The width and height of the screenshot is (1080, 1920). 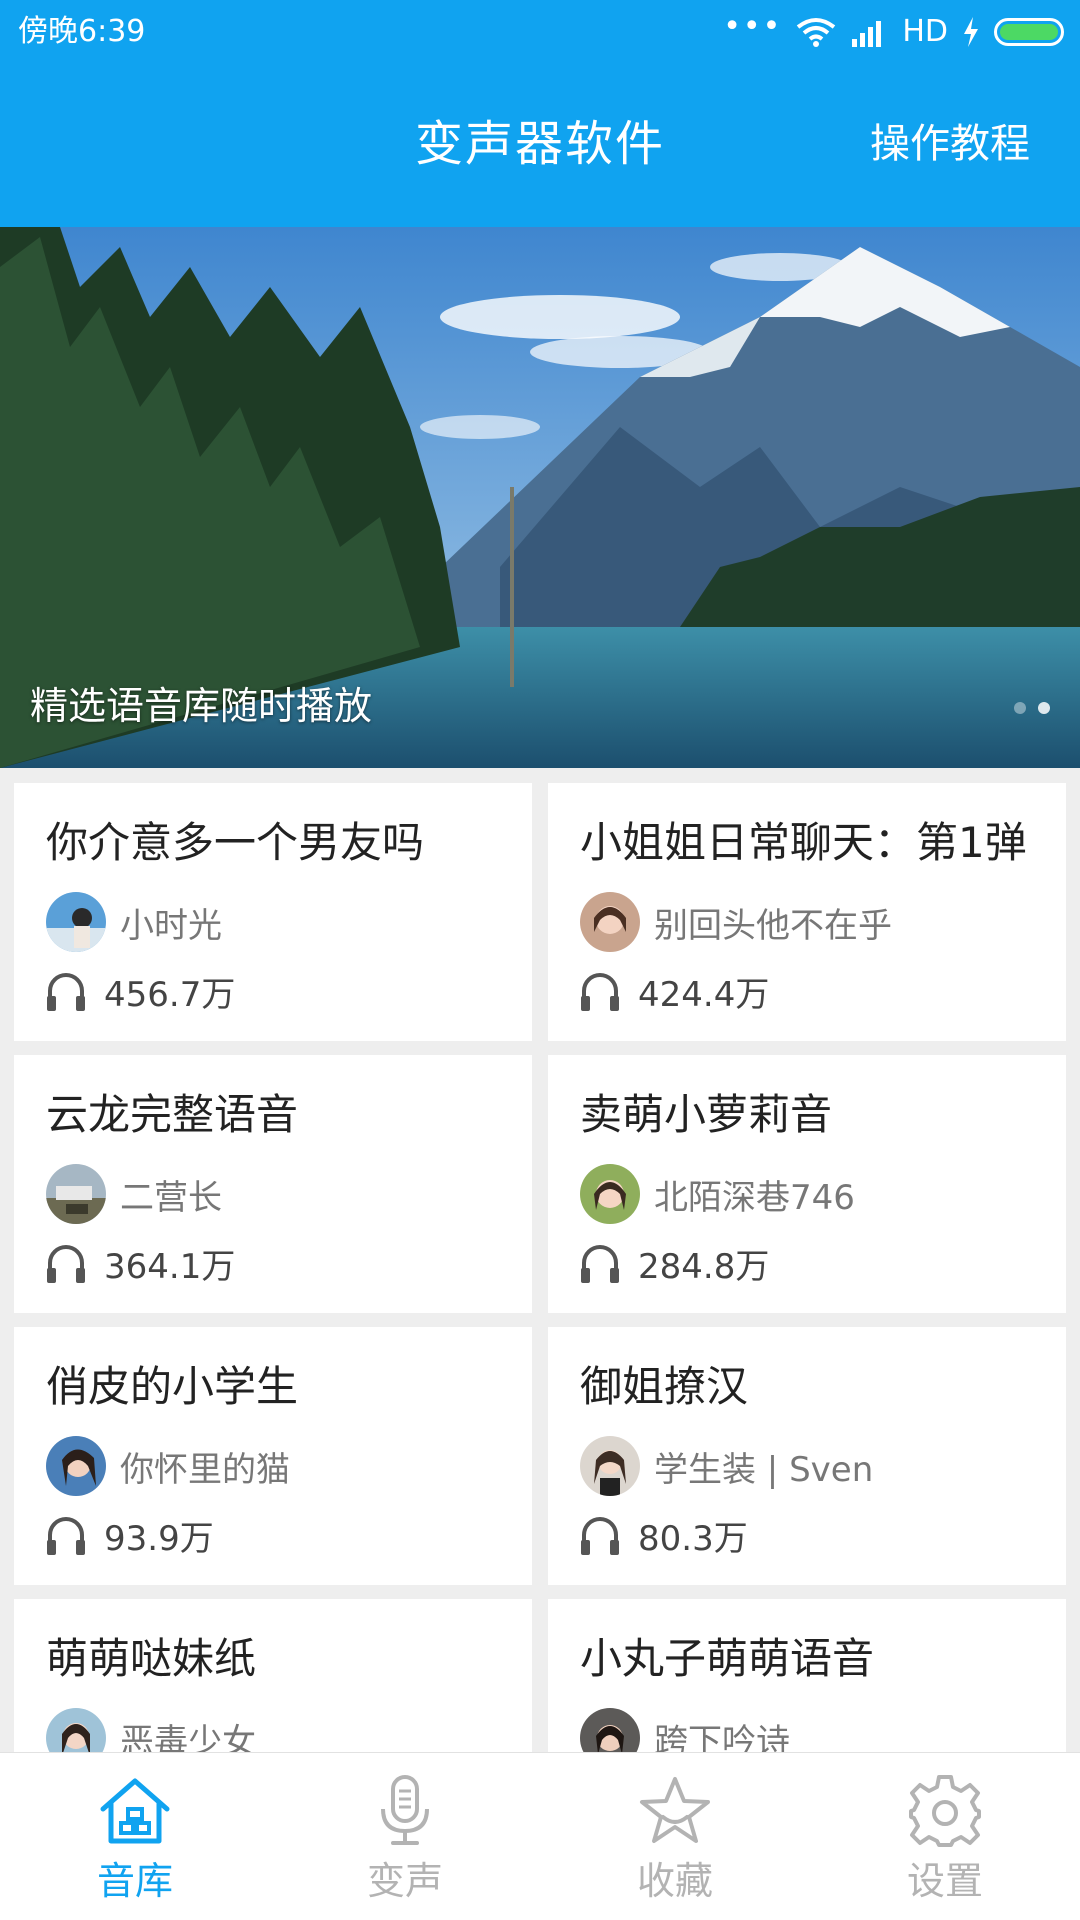 I want to click on play-count: 424.4万, so click(x=673, y=991).